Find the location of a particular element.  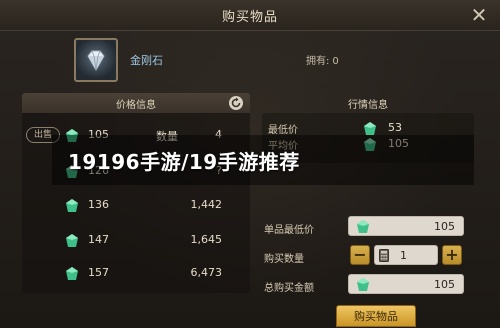

price-row: 157 6,473 is located at coordinates (152, 274).